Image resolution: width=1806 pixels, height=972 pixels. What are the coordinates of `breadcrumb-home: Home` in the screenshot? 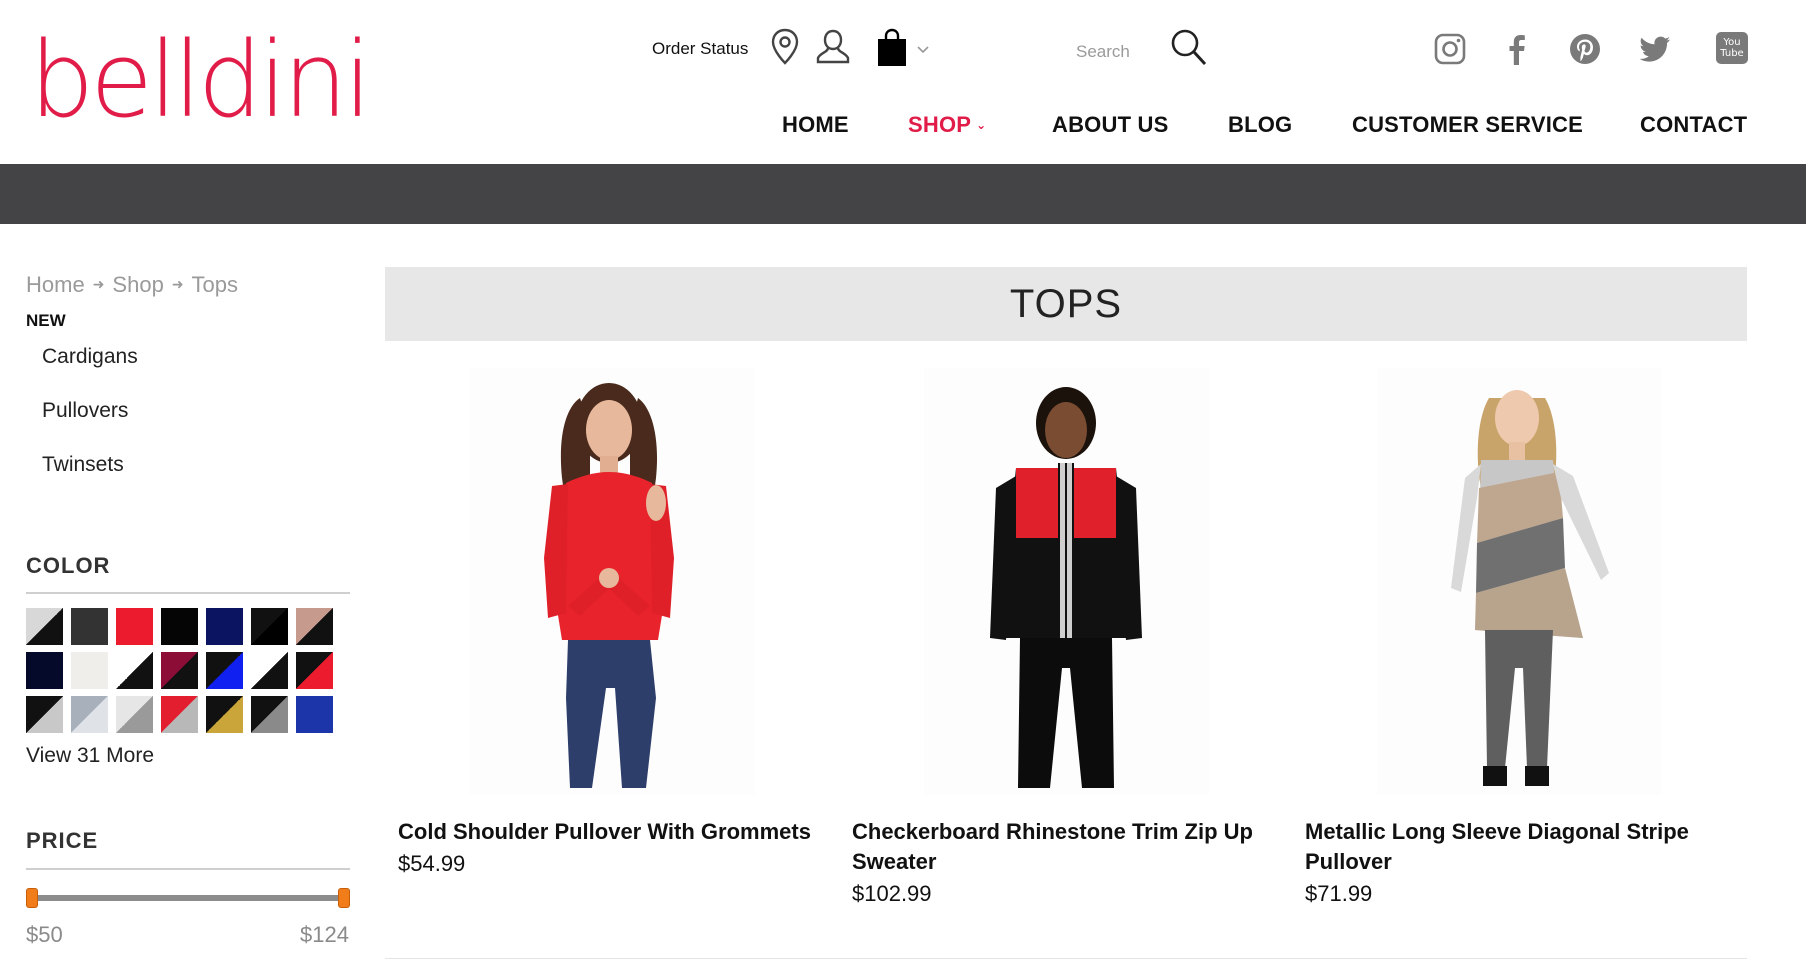 It's located at (55, 284).